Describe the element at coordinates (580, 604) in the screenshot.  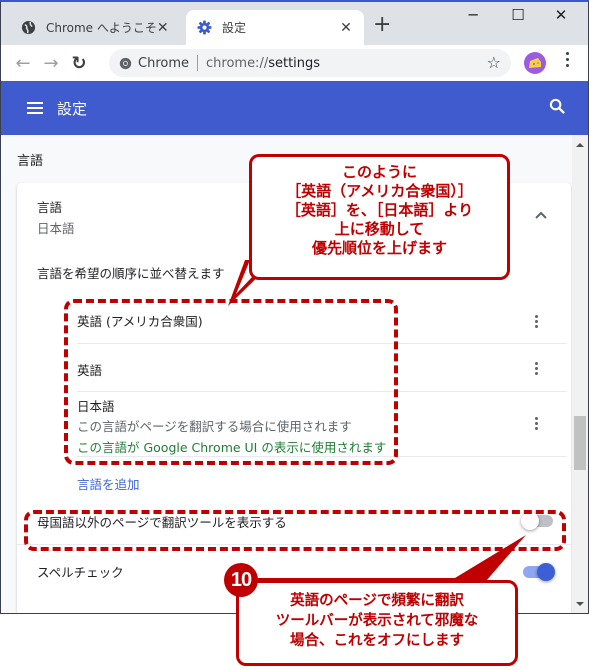
I see `scroll-down-arrow` at that location.